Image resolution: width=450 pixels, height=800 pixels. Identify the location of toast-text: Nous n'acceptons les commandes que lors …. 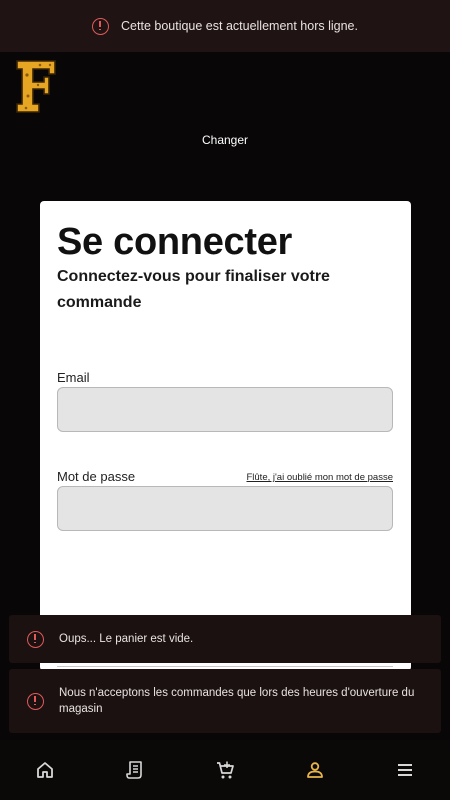
(237, 701).